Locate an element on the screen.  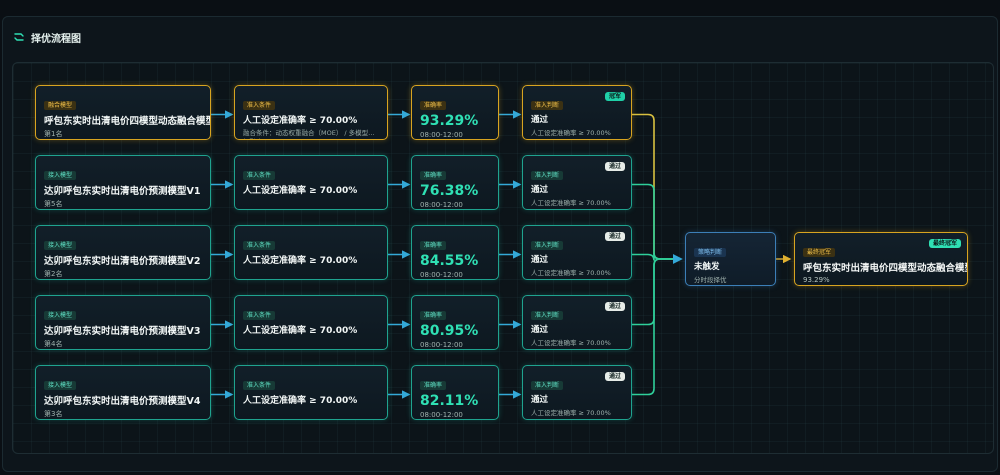
model-rank: 第5名 is located at coordinates (53, 204).